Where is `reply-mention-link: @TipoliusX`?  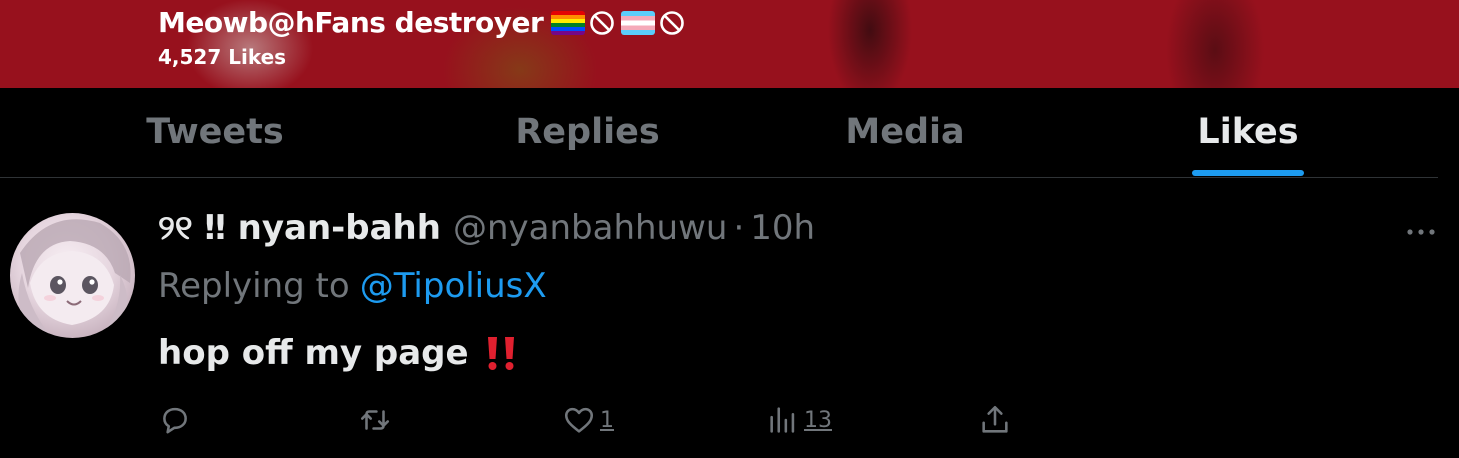
reply-mention-link: @TipoliusX is located at coordinates (453, 286).